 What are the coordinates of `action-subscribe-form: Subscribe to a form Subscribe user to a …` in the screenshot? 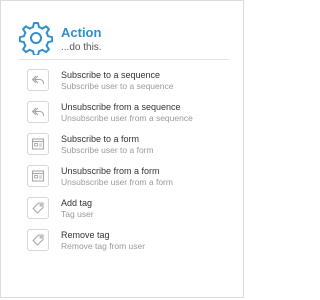 It's located at (130, 147).